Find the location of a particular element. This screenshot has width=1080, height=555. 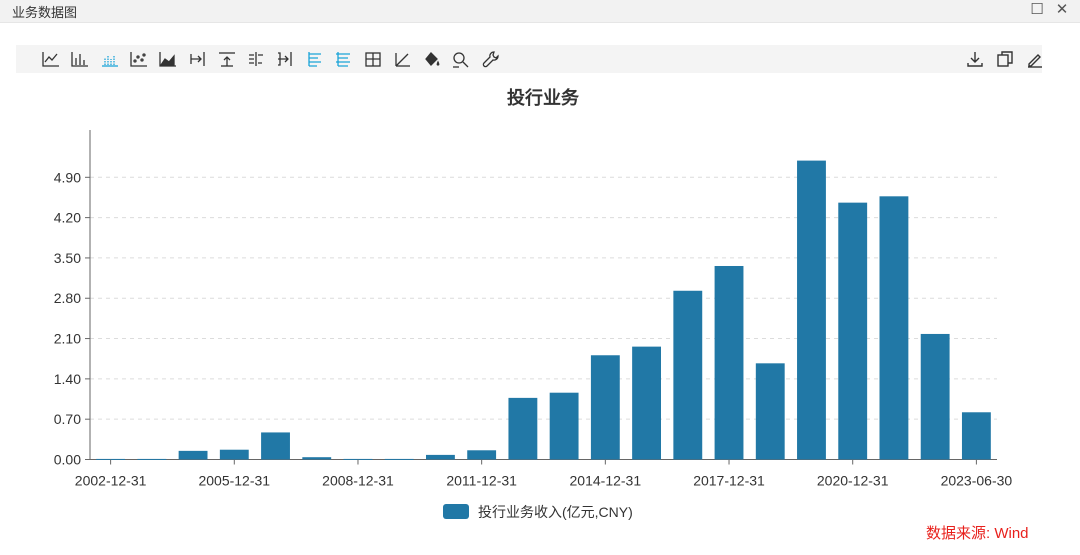

x-tick-label: 2002-12-31 is located at coordinates (111, 481).